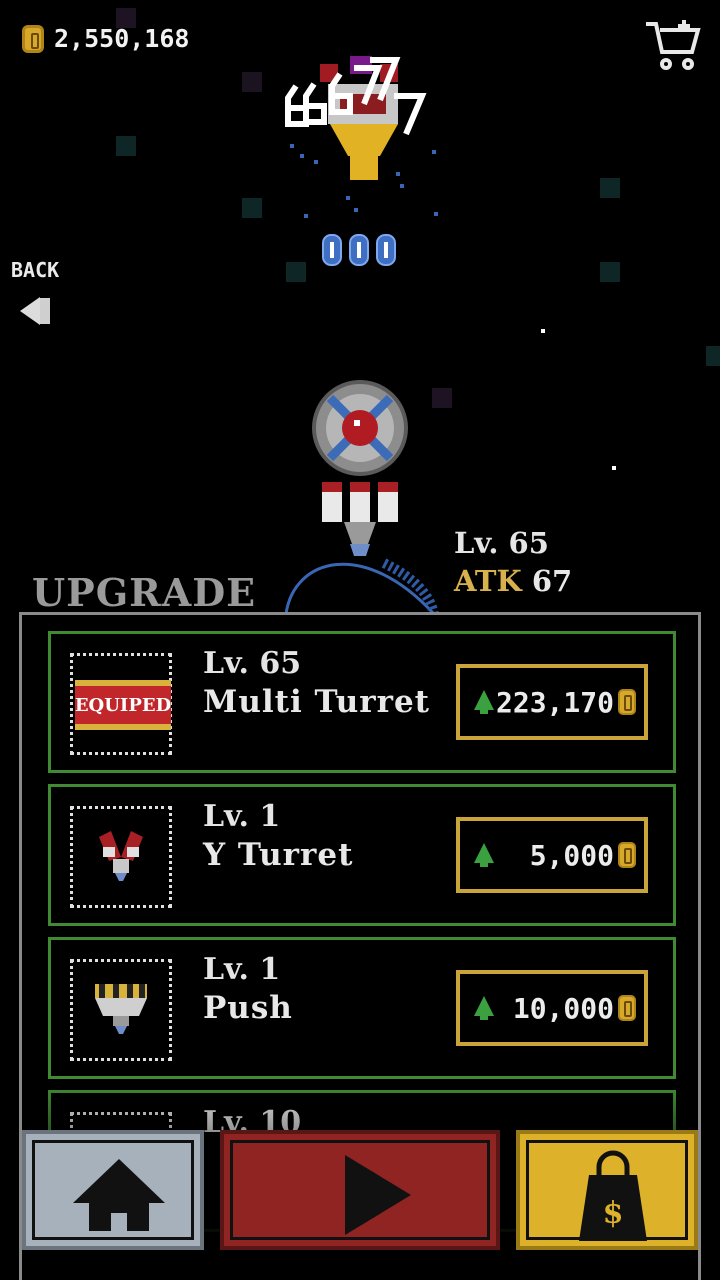 This screenshot has height=1280, width=720. I want to click on shopping-bag-icon: $, so click(613, 1195).